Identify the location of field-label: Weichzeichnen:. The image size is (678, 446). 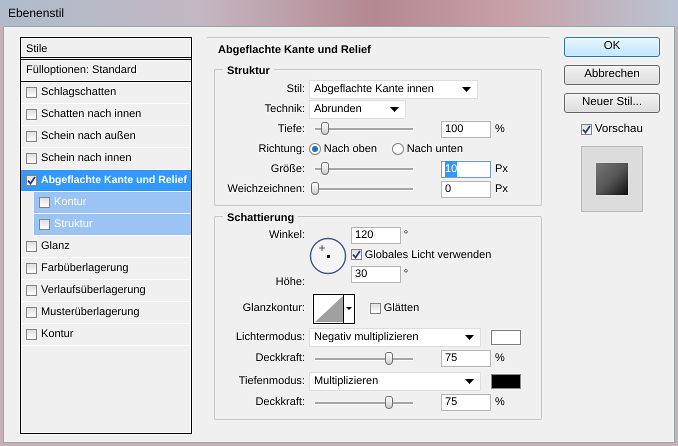
(265, 189).